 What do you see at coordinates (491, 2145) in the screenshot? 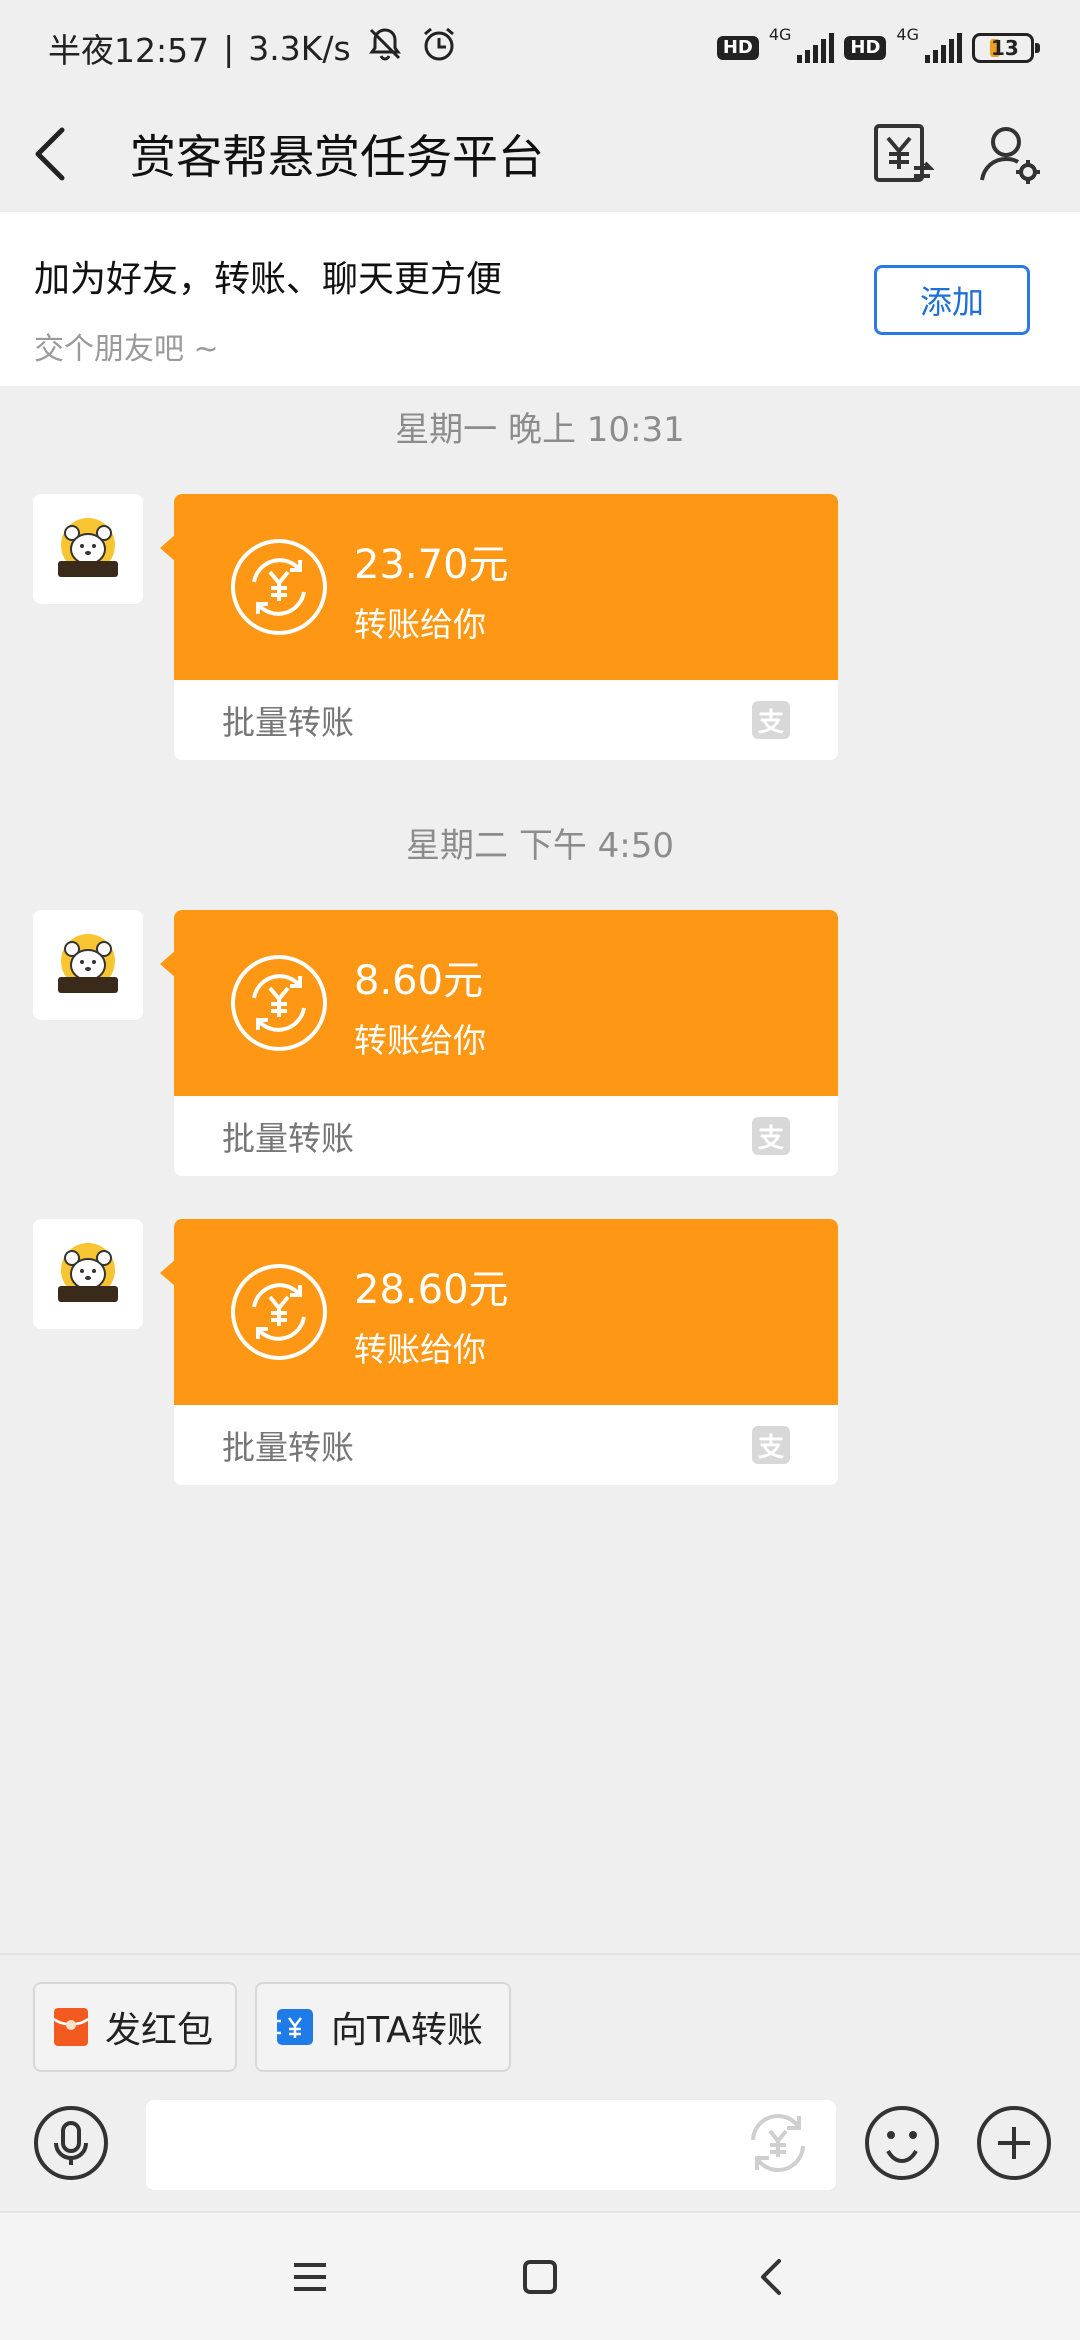
I see `message-input` at bounding box center [491, 2145].